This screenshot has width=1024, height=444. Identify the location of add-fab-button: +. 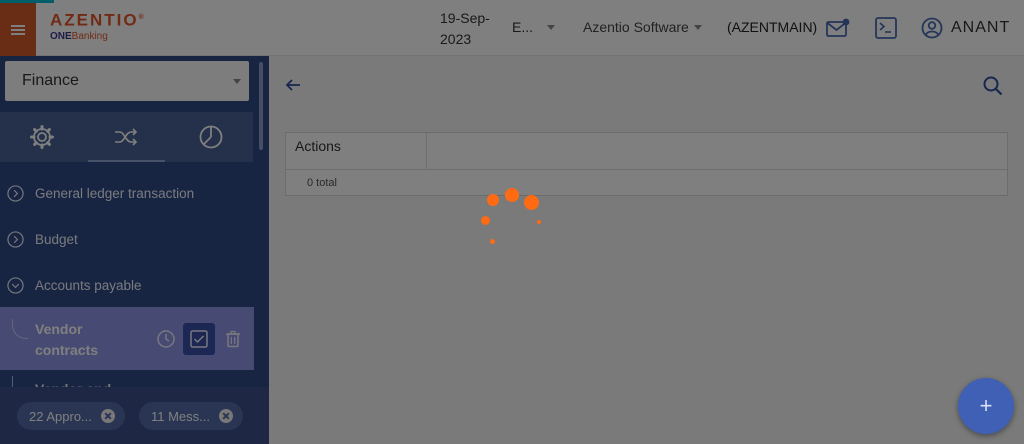
(986, 406).